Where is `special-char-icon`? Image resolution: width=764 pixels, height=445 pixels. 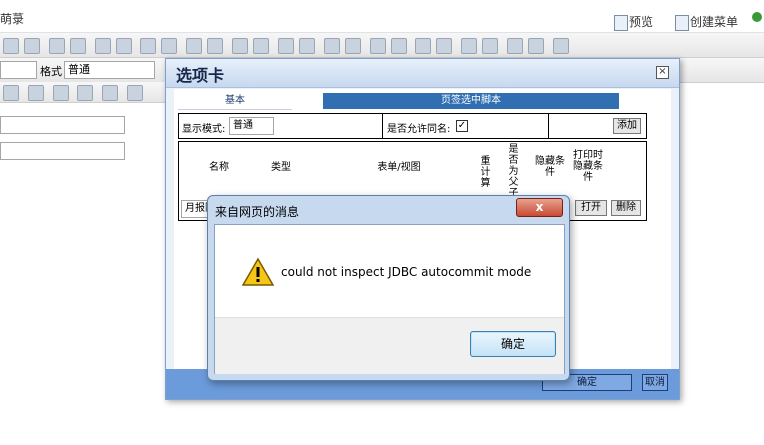
special-char-icon is located at coordinates (560, 46).